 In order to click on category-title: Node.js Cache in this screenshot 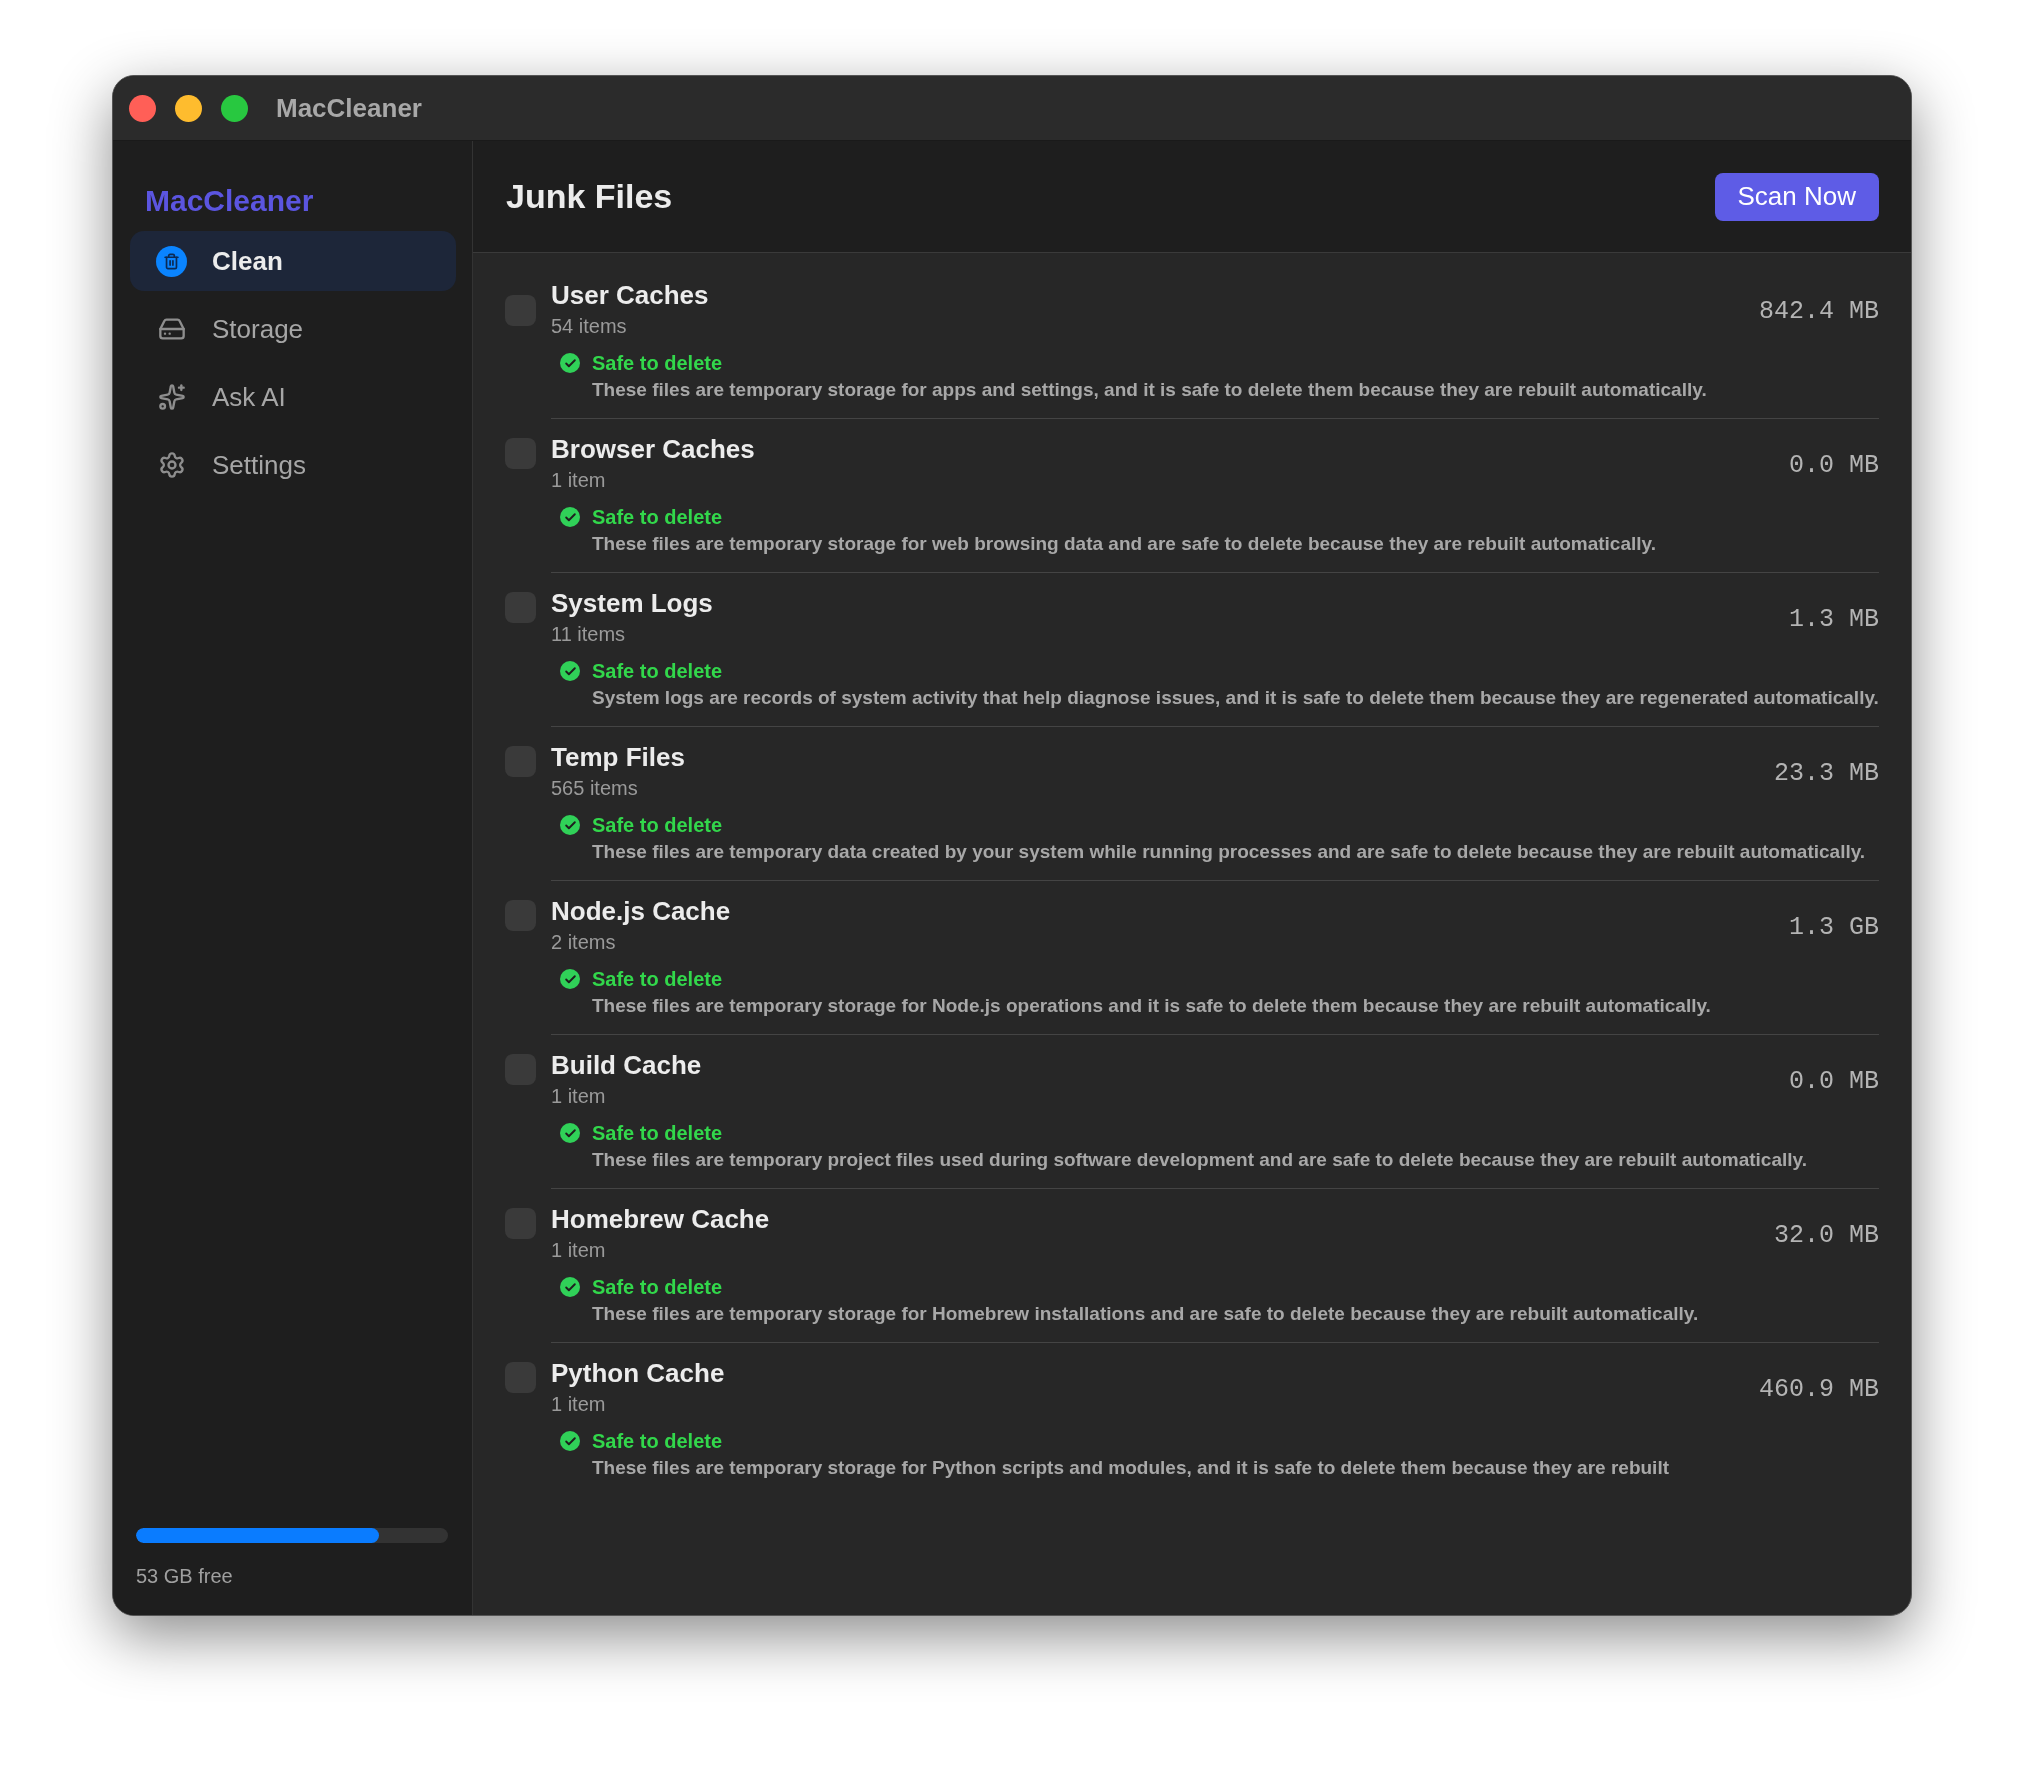, I will do `click(641, 911)`.